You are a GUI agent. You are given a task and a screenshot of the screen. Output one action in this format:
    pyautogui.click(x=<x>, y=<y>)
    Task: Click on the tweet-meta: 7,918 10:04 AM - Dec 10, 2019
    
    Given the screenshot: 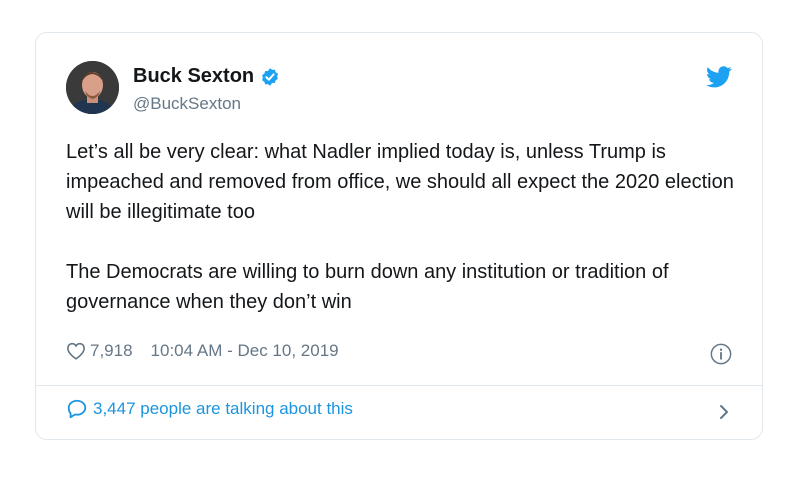 What is the action you would take?
    pyautogui.click(x=202, y=351)
    